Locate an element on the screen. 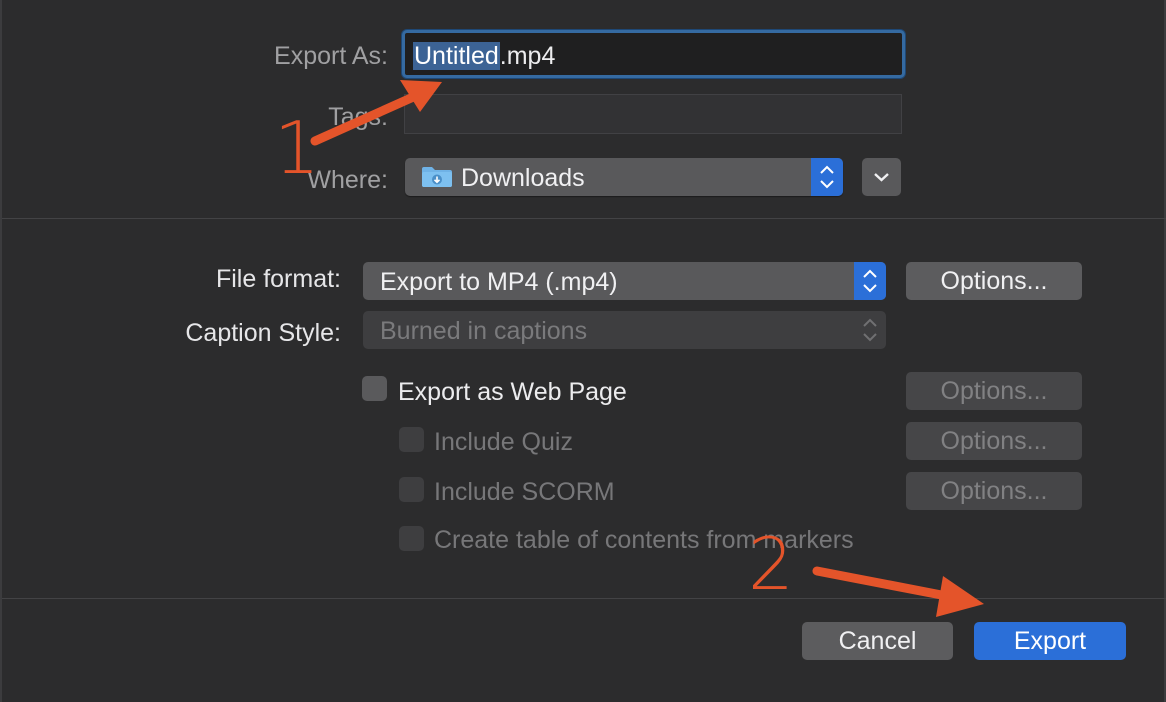 Image resolution: width=1166 pixels, height=702 pixels. expand-browser-button is located at coordinates (881, 177).